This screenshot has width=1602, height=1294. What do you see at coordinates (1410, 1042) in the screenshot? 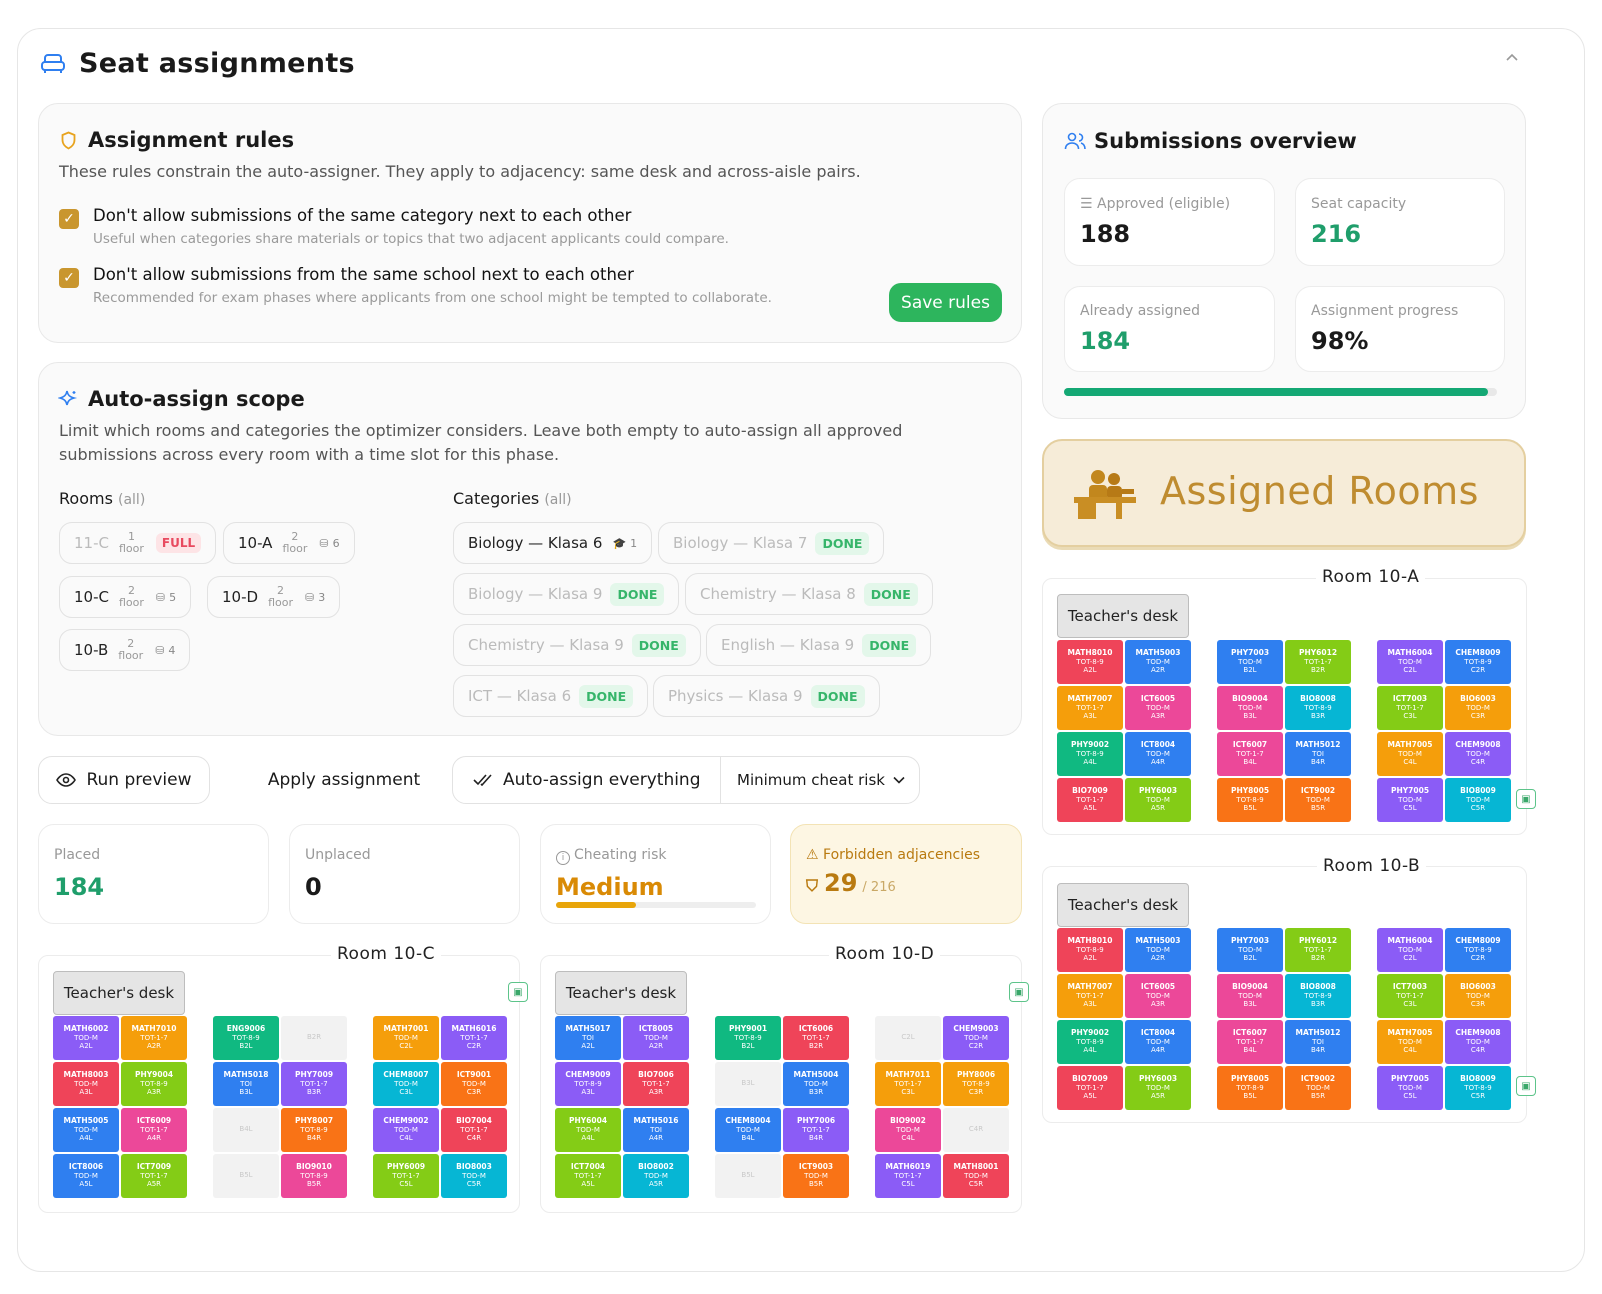
I see `seat-10b-c4l: MATH7005 TOD-M C4L` at bounding box center [1410, 1042].